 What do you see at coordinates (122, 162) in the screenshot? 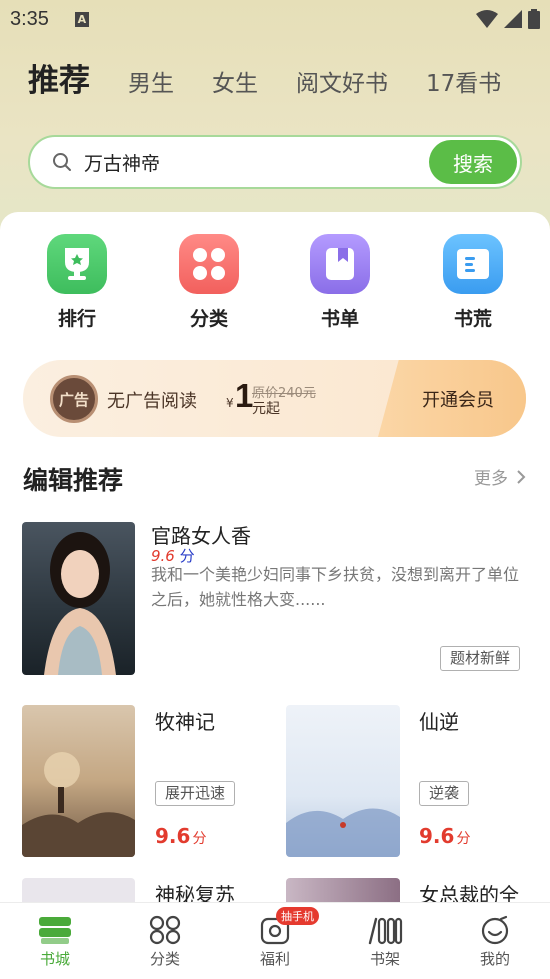
I see `search-input: 万古神帝` at bounding box center [122, 162].